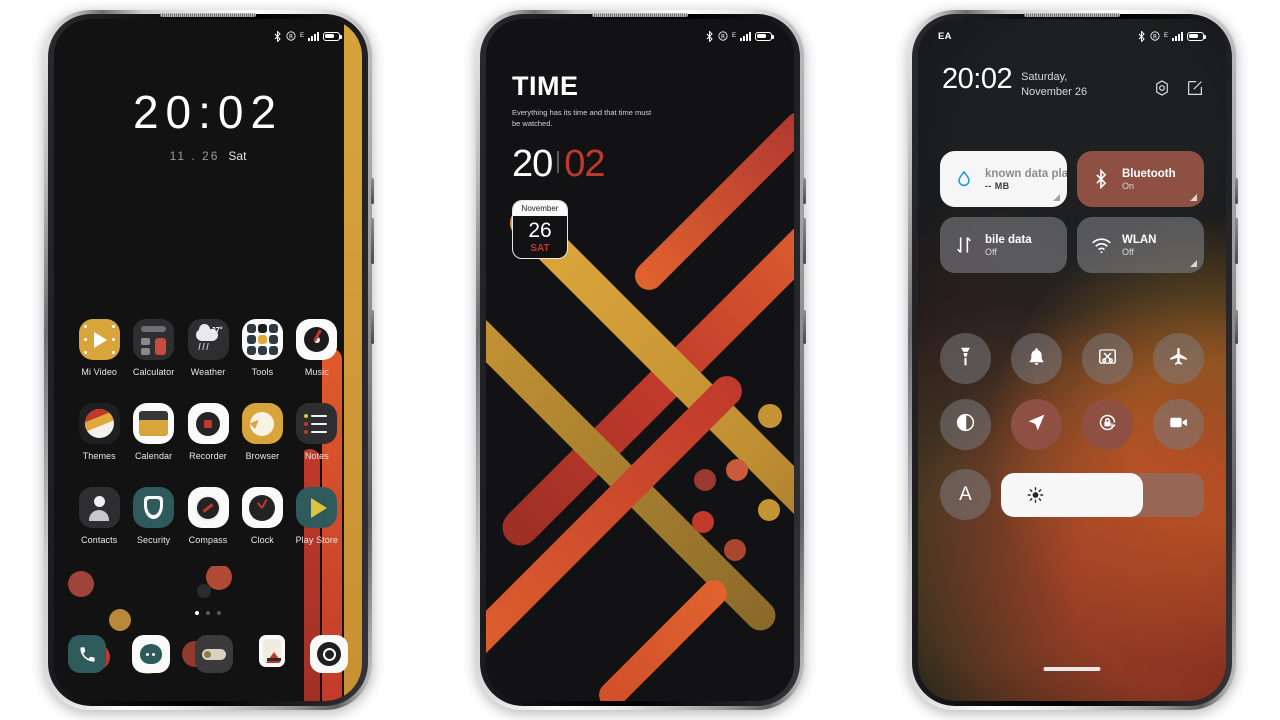 This screenshot has height=720, width=1280. Describe the element at coordinates (1149, 173) in the screenshot. I see `tile-title: Bluetooth` at that location.